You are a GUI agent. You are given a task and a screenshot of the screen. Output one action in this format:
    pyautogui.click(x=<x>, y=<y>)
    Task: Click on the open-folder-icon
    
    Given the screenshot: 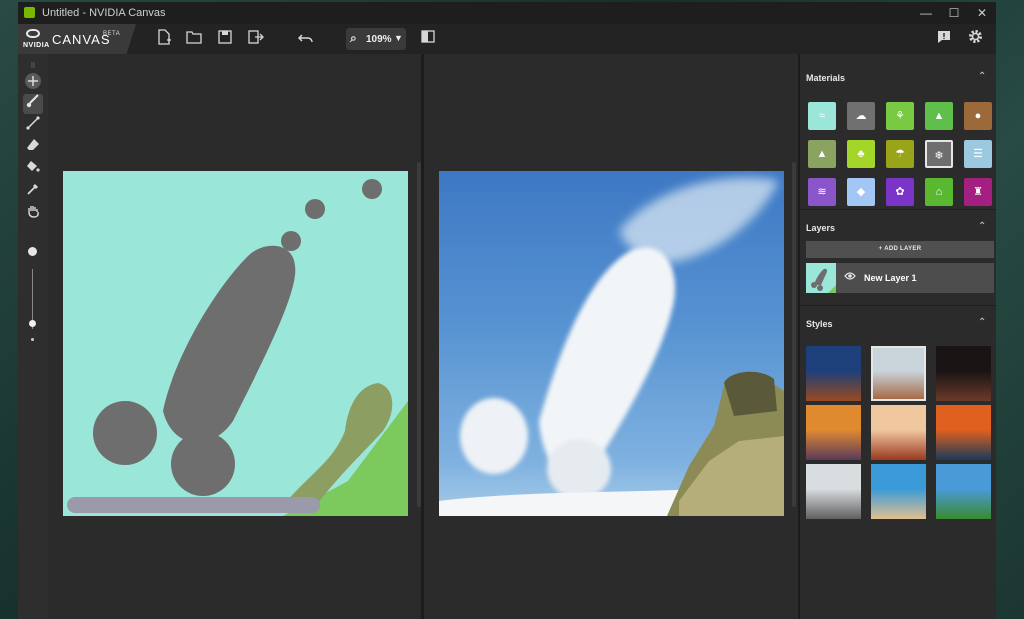 What is the action you would take?
    pyautogui.click(x=194, y=39)
    